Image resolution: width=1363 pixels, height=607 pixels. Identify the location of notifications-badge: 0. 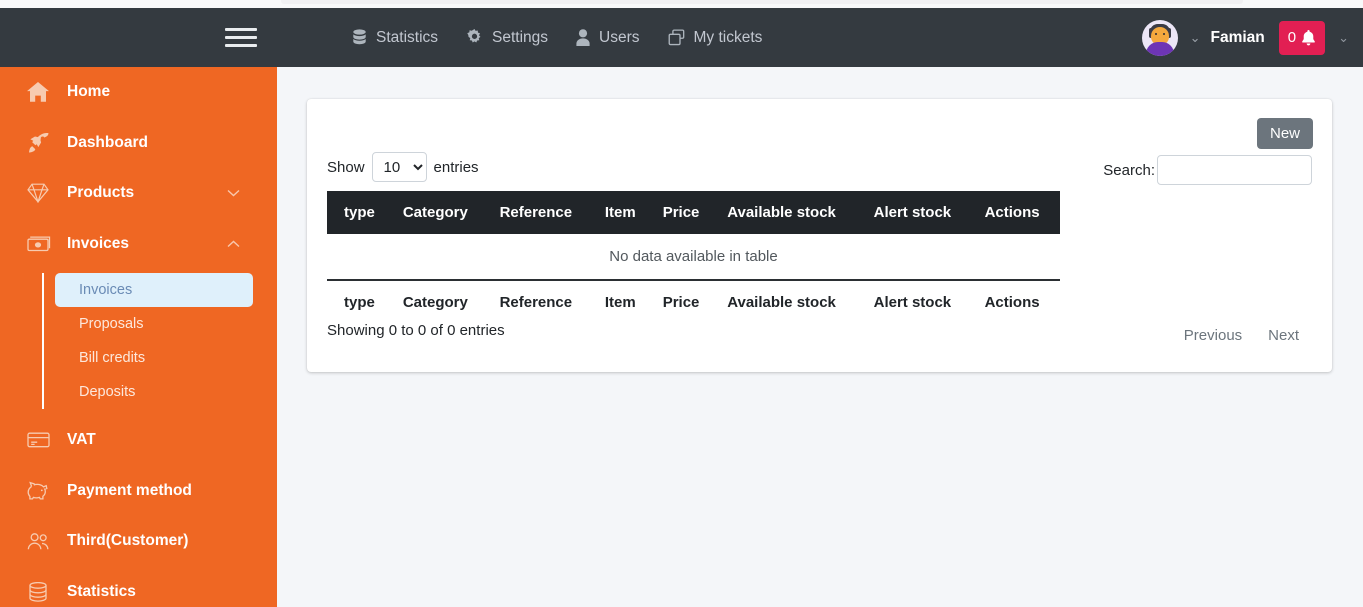
(1302, 37).